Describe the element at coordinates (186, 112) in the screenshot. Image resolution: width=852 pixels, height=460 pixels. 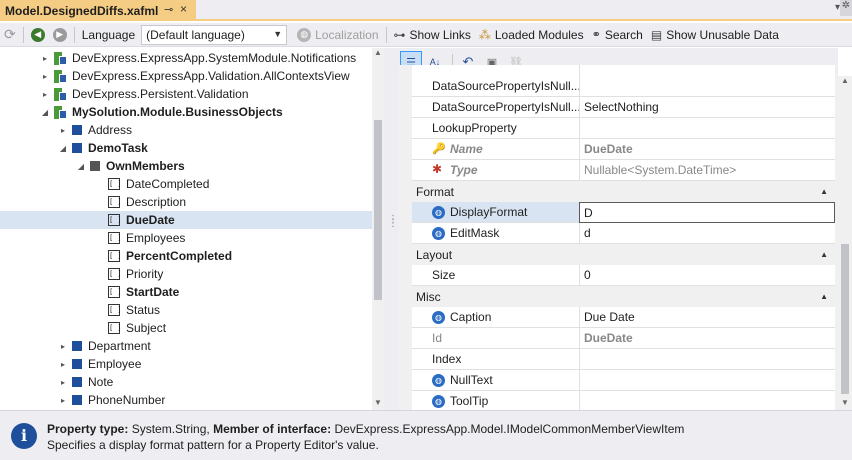
I see `tree-node: ◢ MySolution.Module.BusinessObjects` at that location.